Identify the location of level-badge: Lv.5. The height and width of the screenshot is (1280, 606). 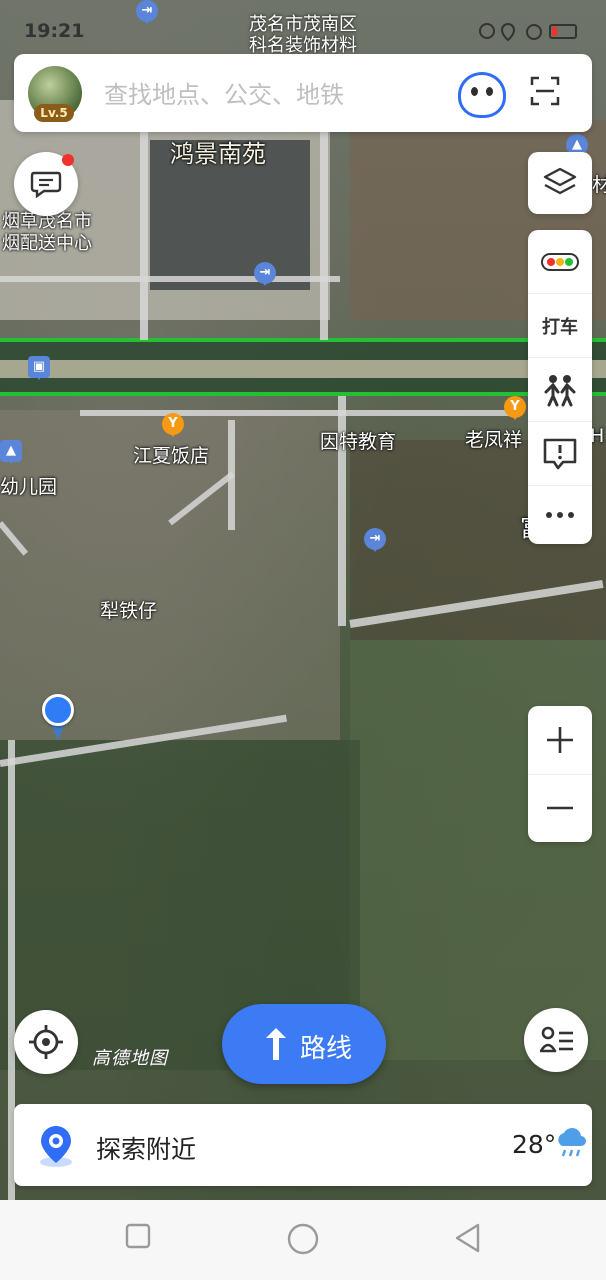
(54, 113).